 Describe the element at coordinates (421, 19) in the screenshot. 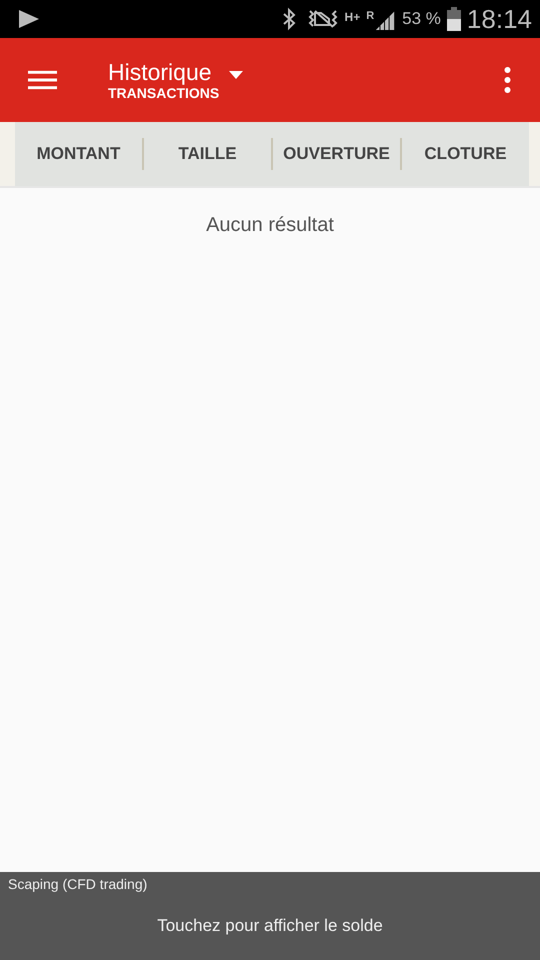

I see `battery-percent: 53 %` at that location.